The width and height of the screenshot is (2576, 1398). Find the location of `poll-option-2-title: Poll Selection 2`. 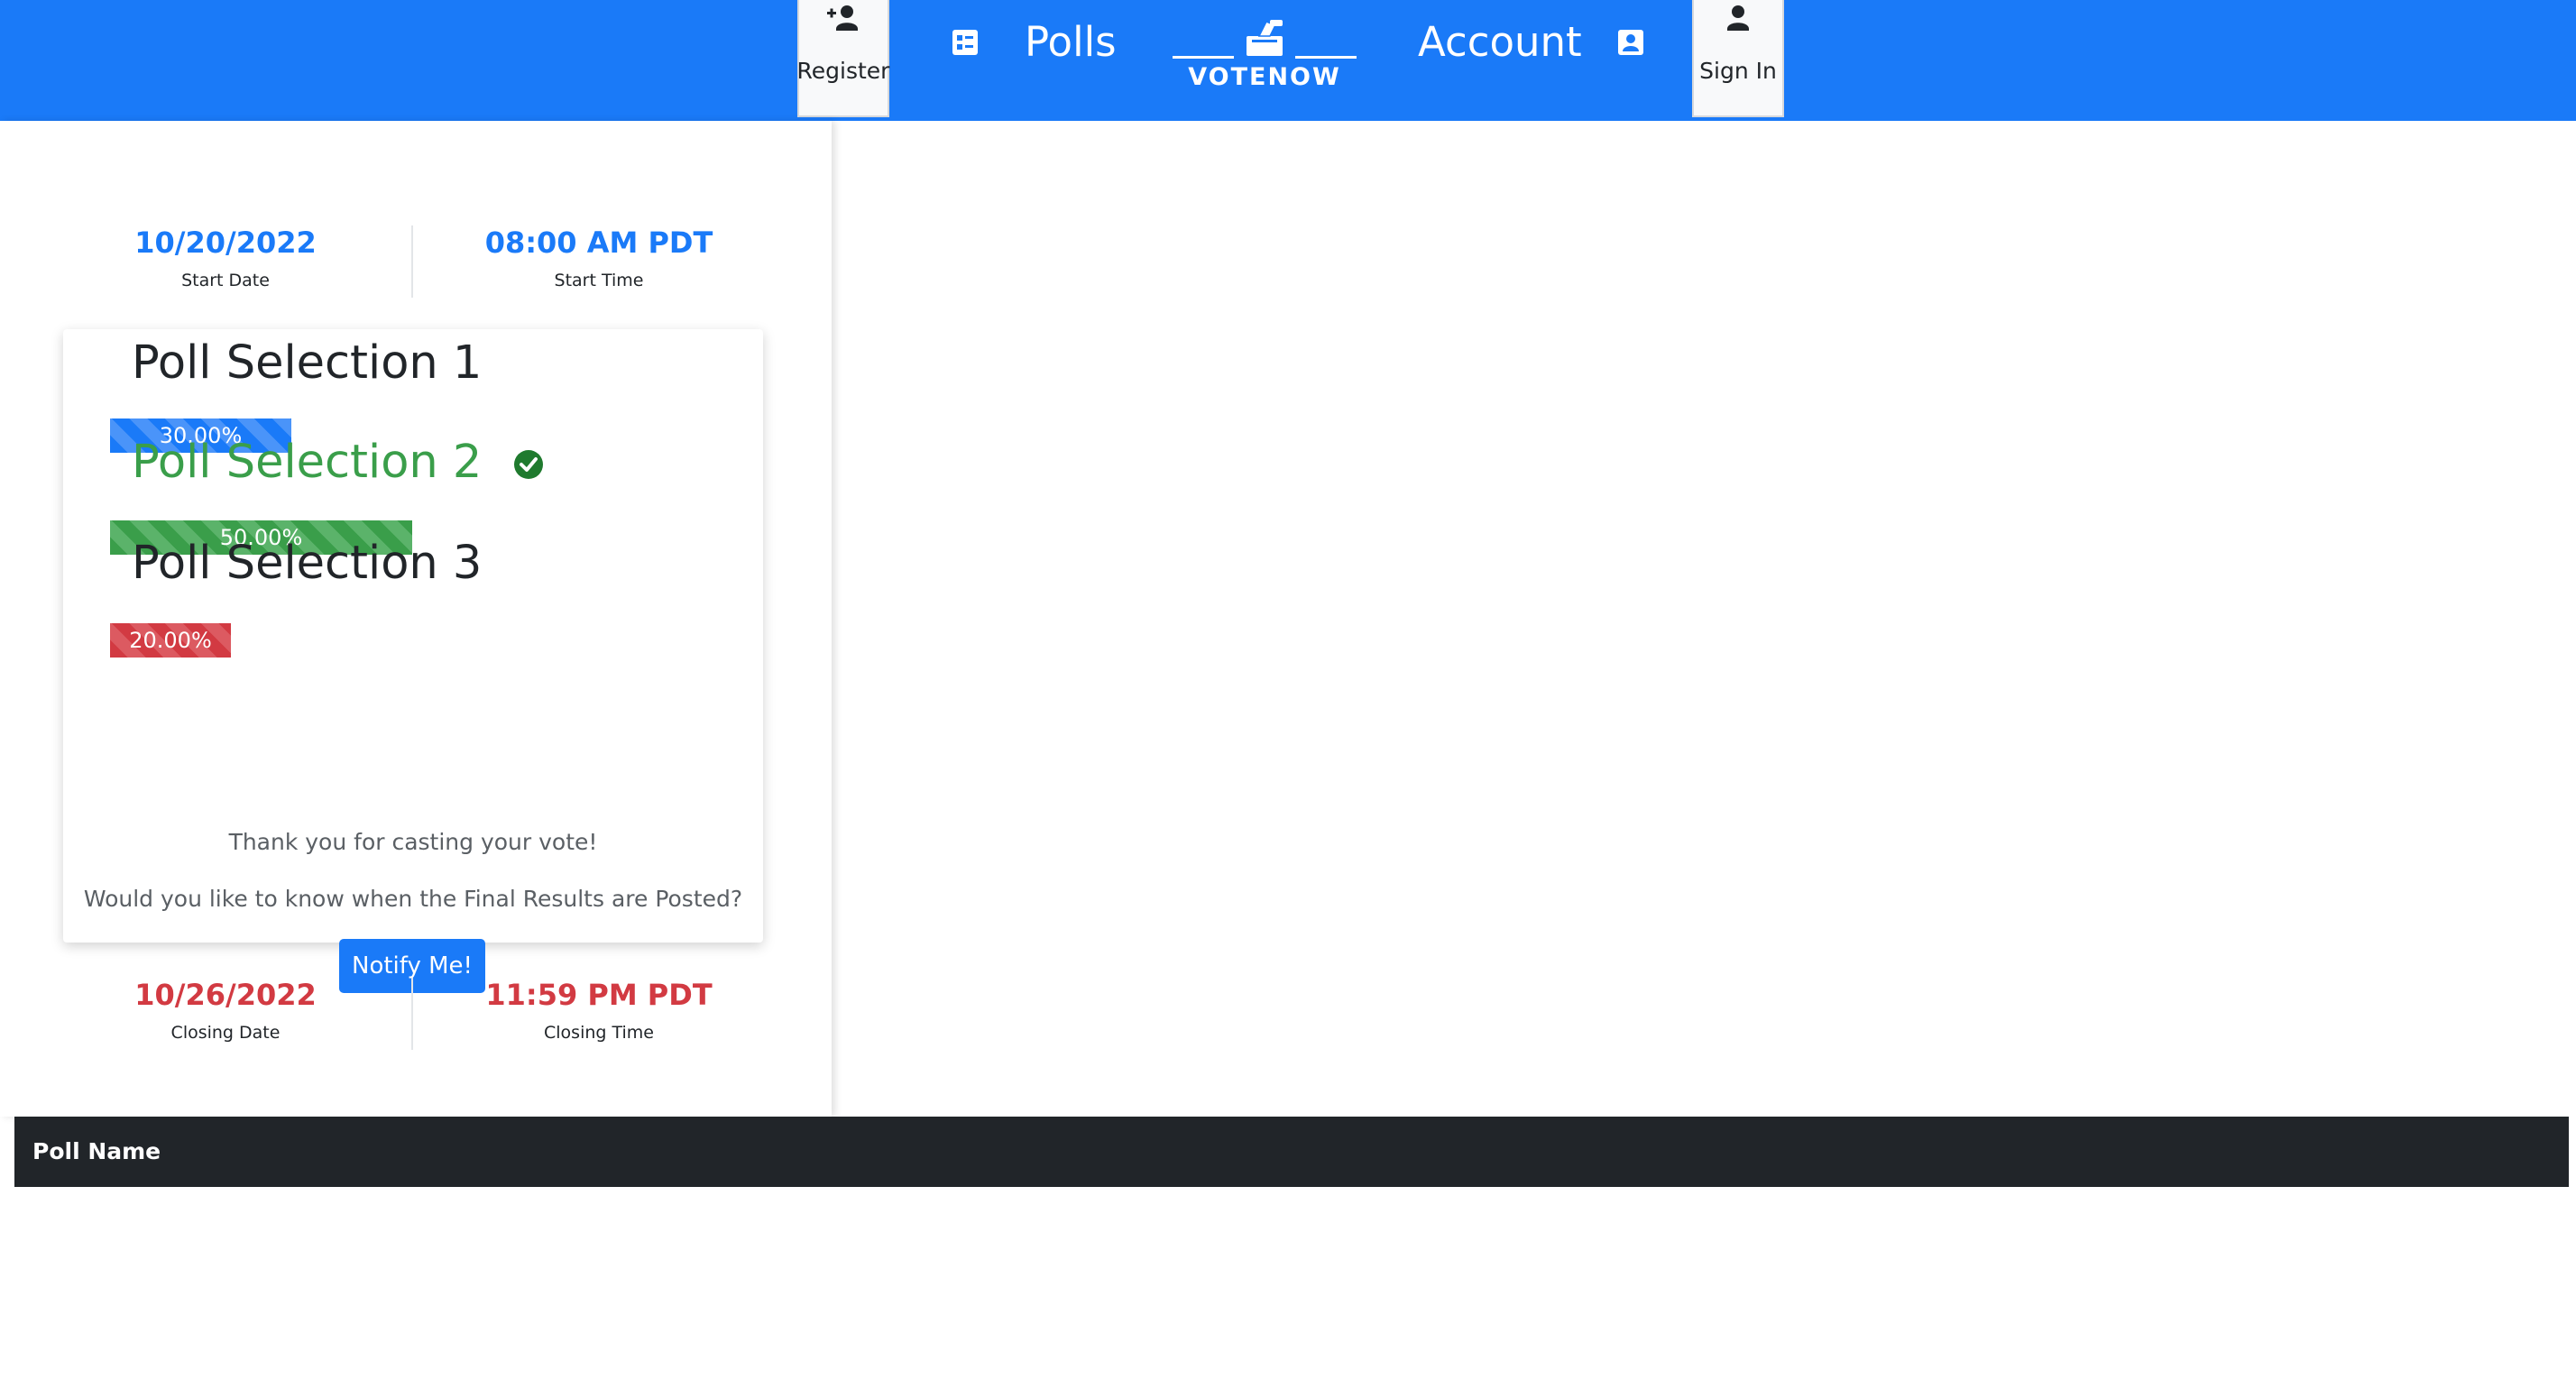

poll-option-2-title: Poll Selection 2 is located at coordinates (338, 462).